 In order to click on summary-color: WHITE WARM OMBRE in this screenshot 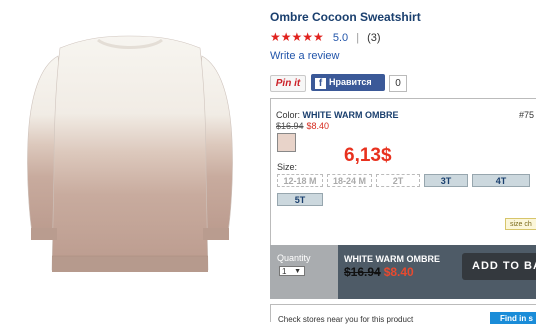, I will do `click(392, 259)`.